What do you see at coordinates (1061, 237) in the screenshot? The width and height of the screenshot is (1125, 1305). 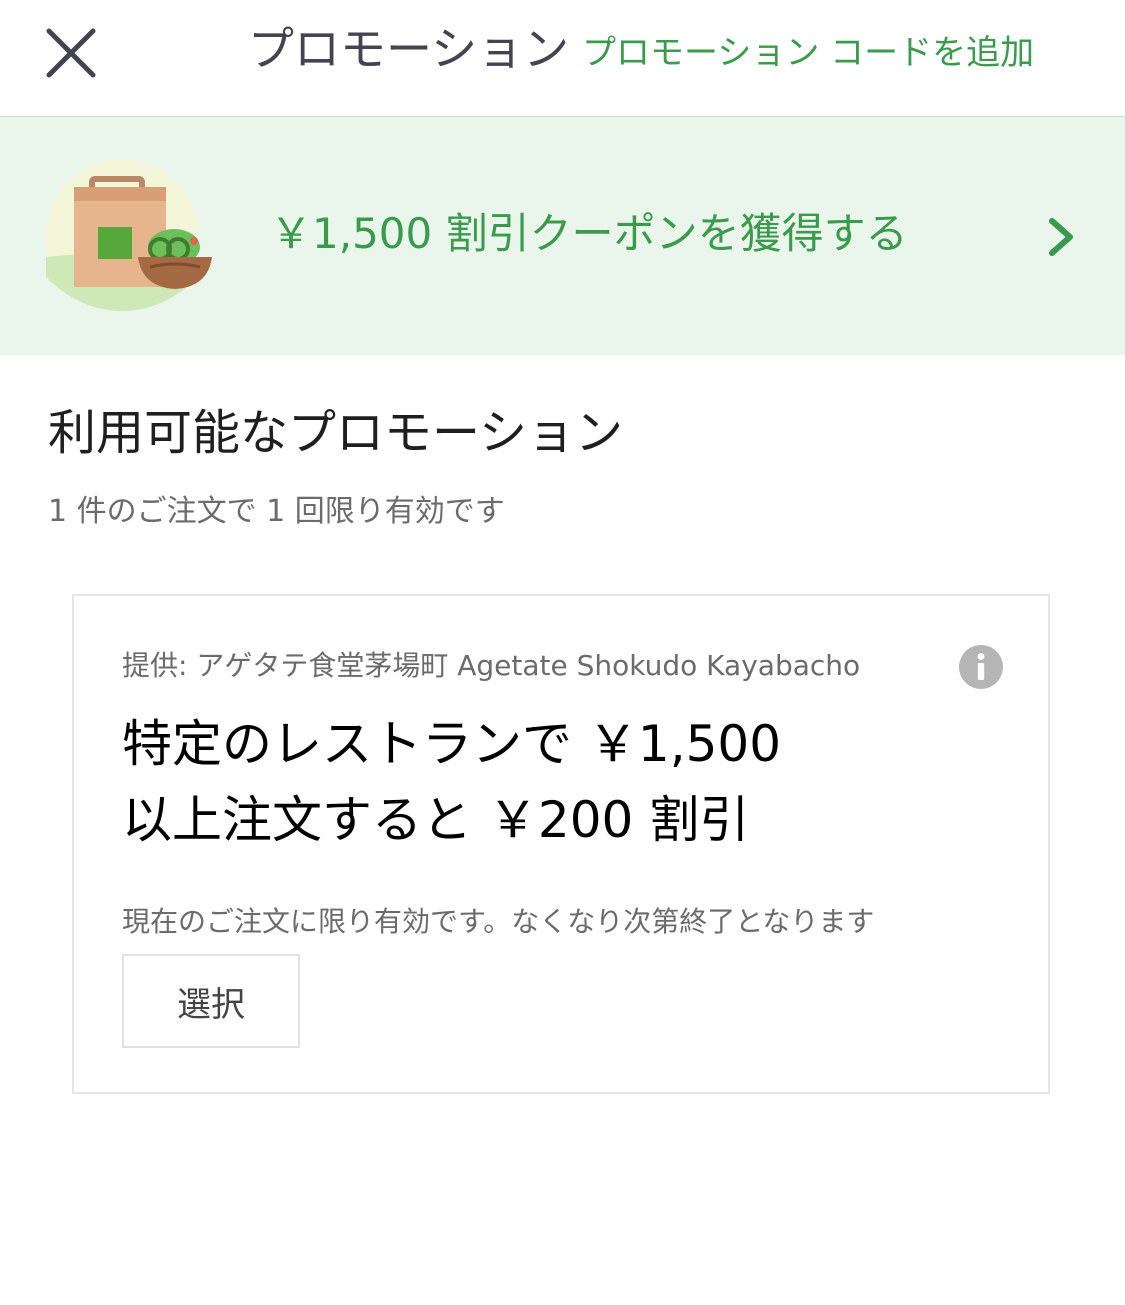 I see `chevron-right-icon` at bounding box center [1061, 237].